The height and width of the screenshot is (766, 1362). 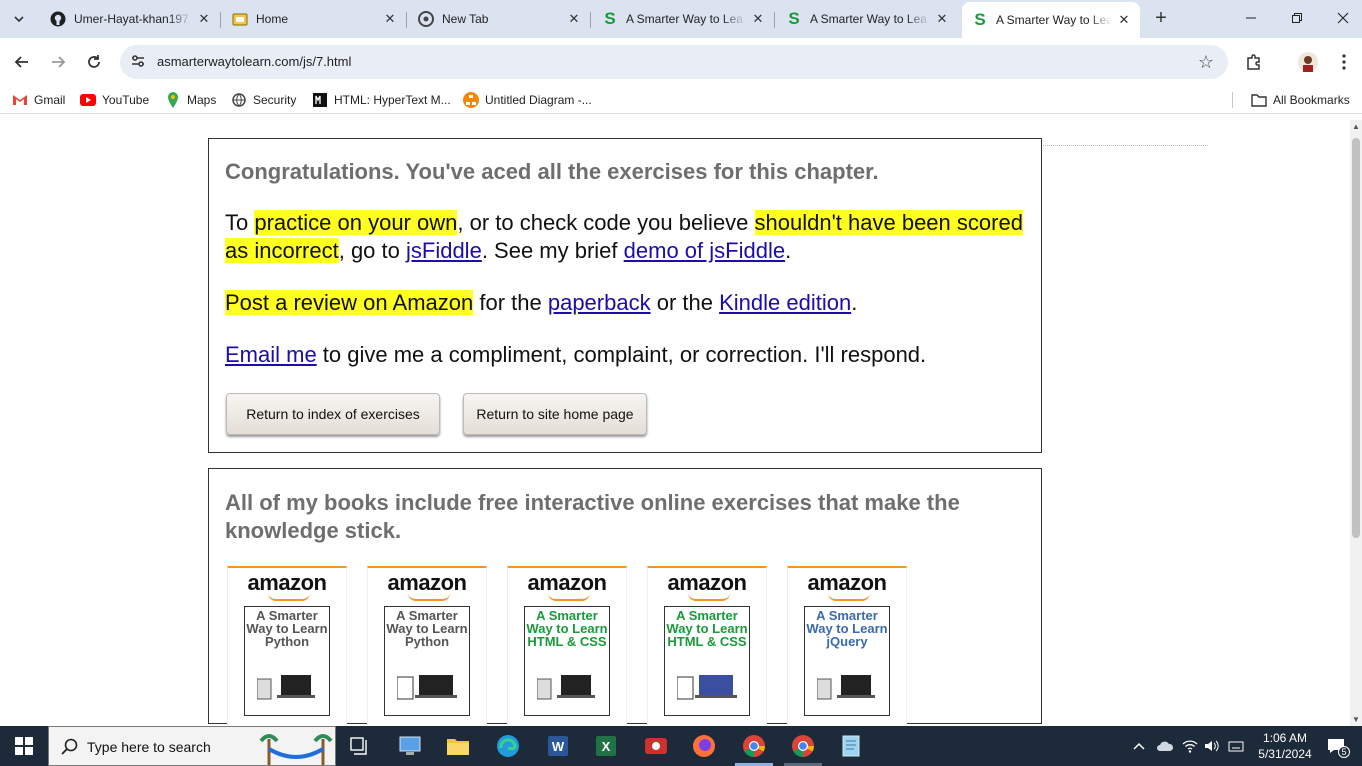 I want to click on back-button, so click(x=22, y=62).